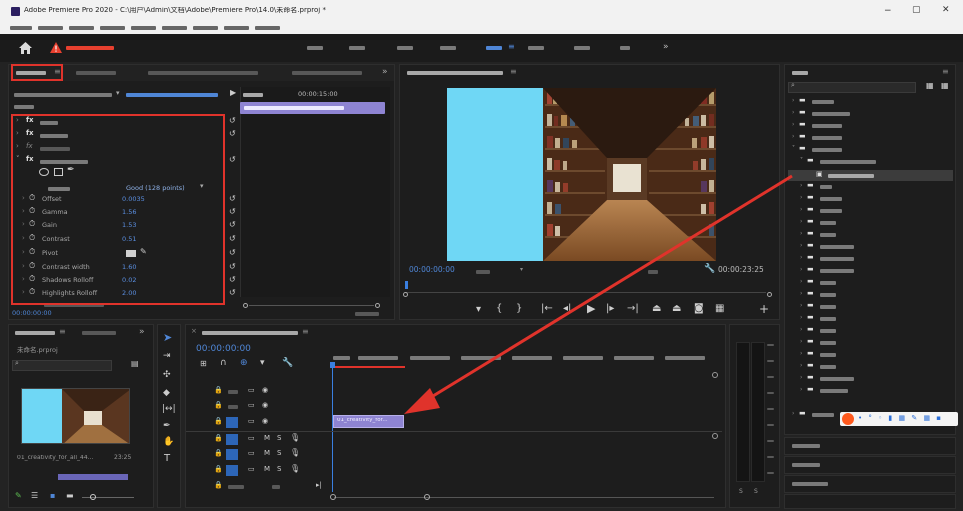  I want to click on tab-project, so click(35, 333).